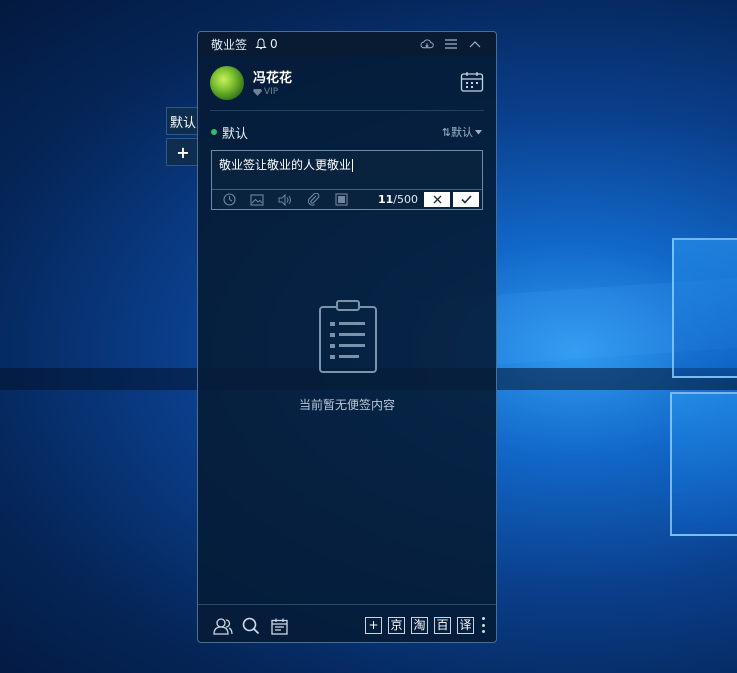 Image resolution: width=737 pixels, height=673 pixels. Describe the element at coordinates (704, 308) in the screenshot. I see `window-pane-top` at that location.